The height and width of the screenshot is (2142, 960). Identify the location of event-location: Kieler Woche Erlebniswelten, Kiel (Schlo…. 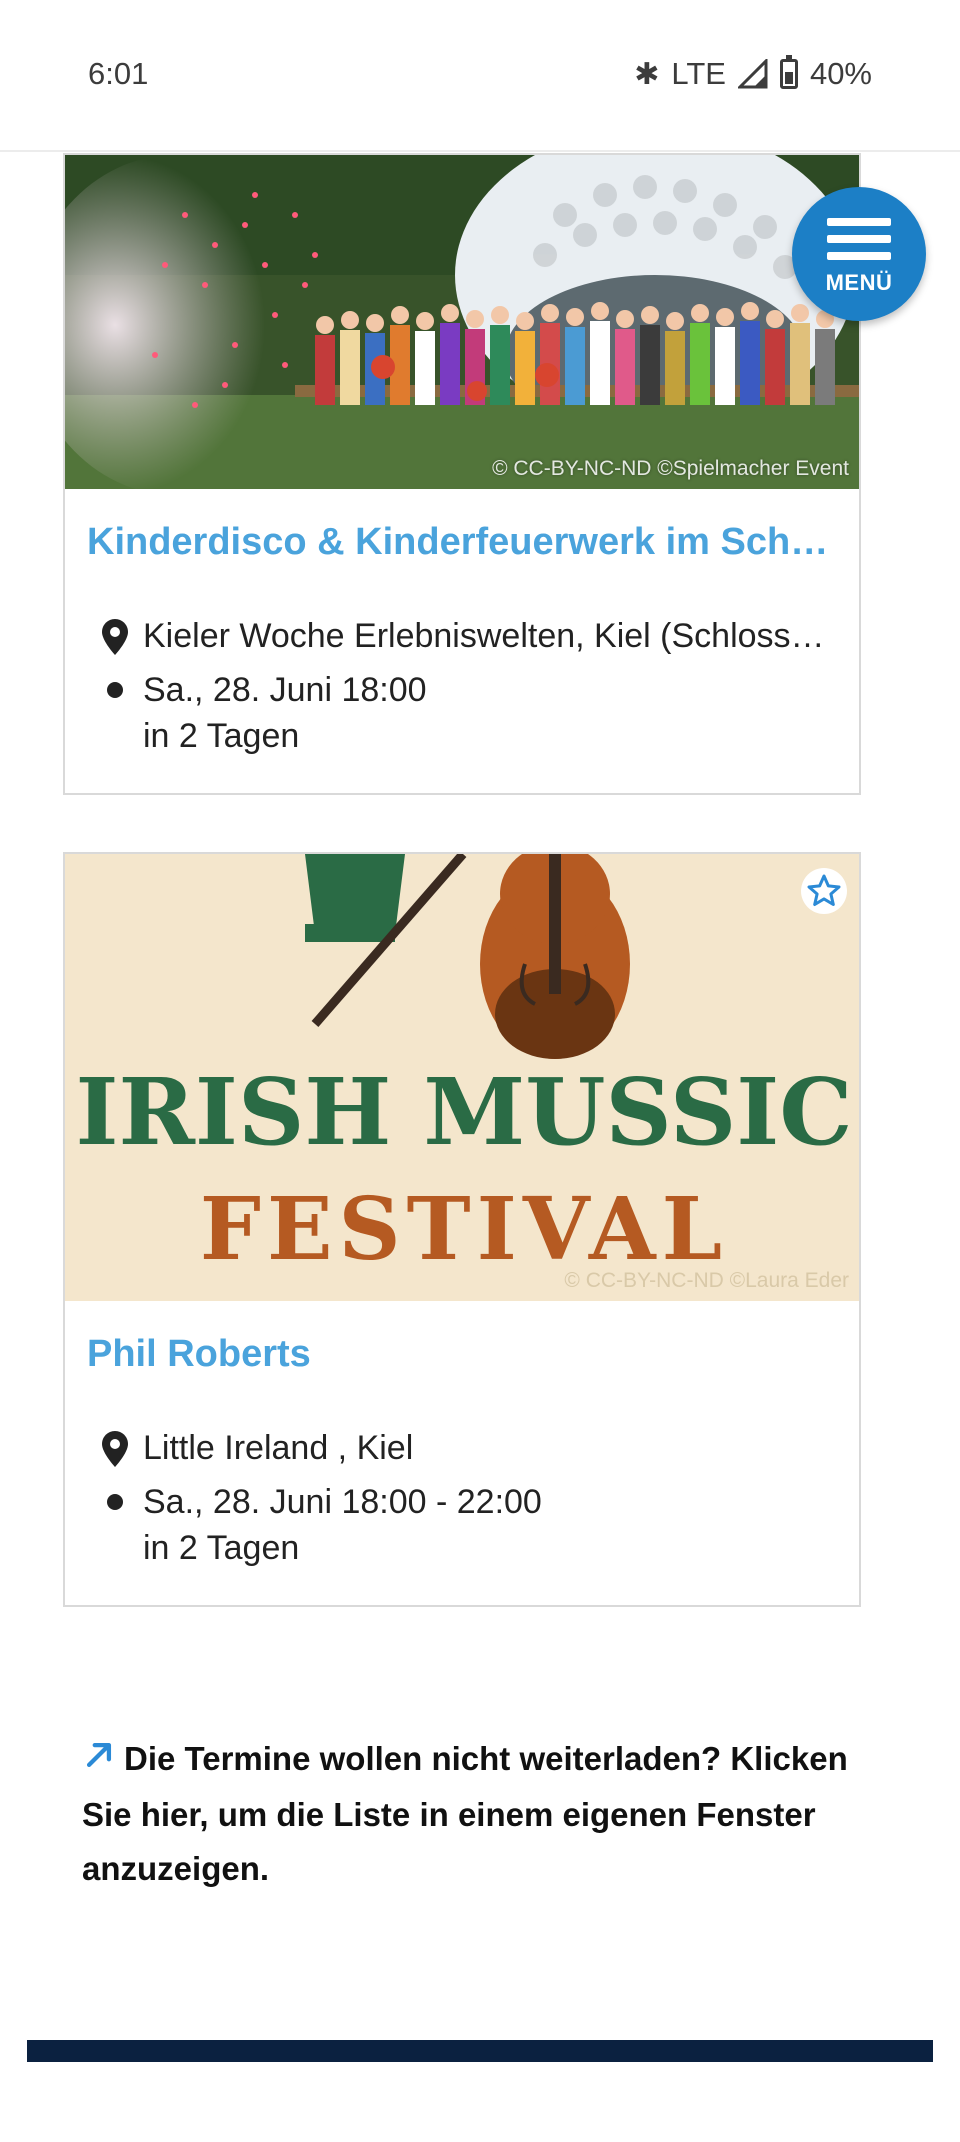
(484, 636).